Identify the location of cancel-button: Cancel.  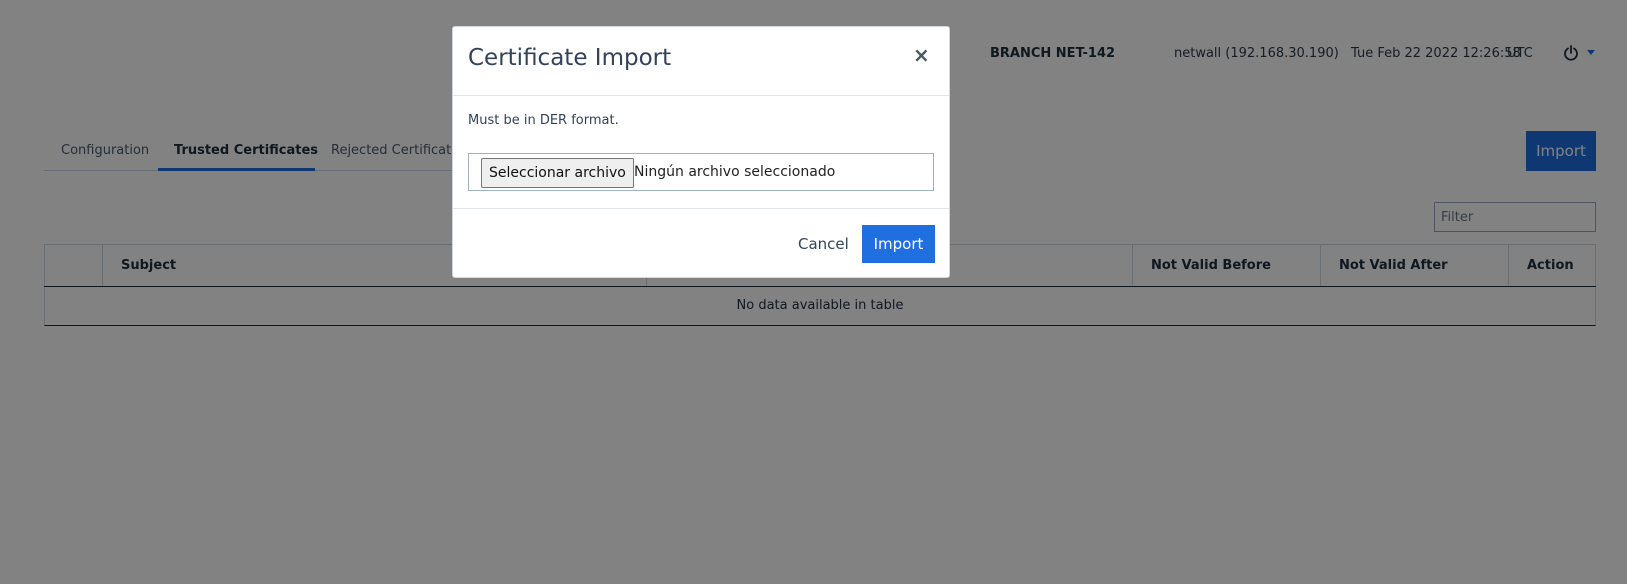
(823, 244).